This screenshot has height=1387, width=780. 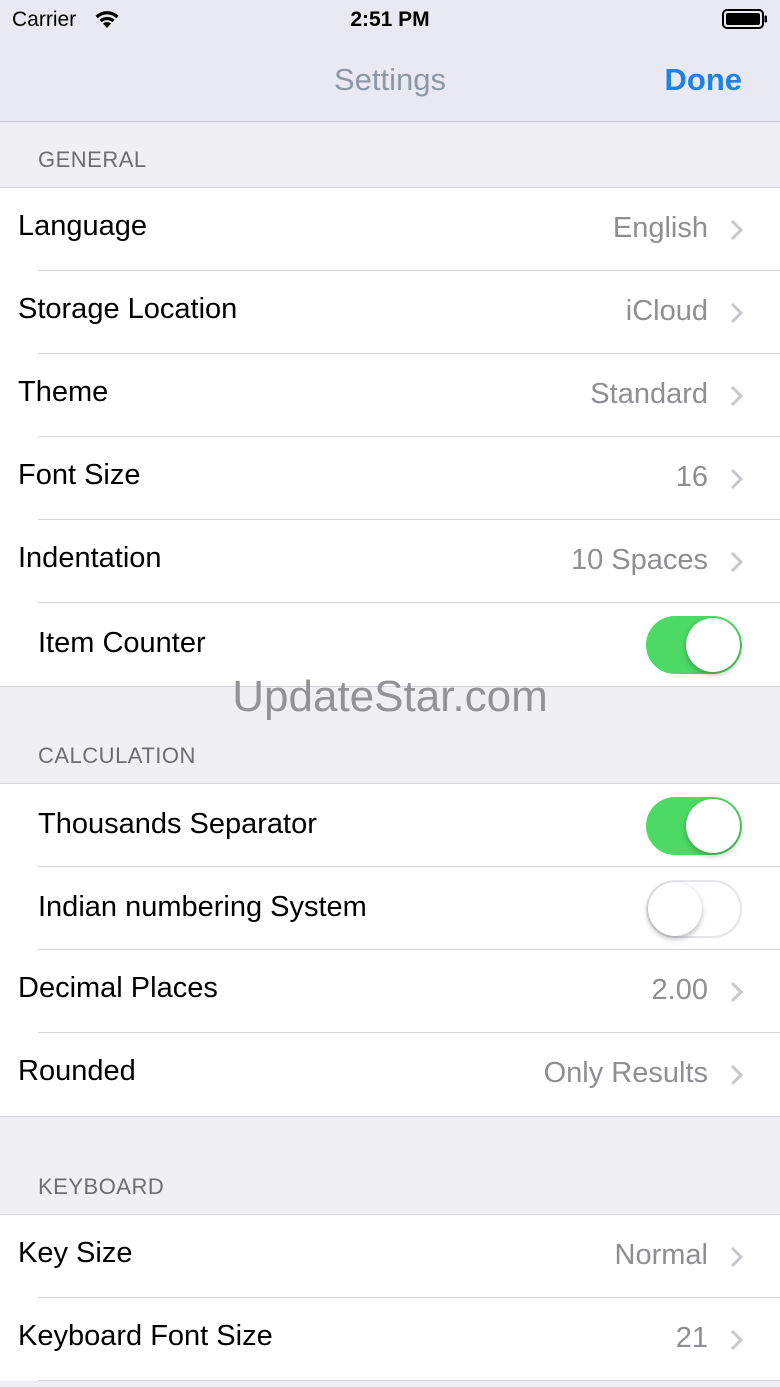 What do you see at coordinates (390, 229) in the screenshot?
I see `row-language: Language English` at bounding box center [390, 229].